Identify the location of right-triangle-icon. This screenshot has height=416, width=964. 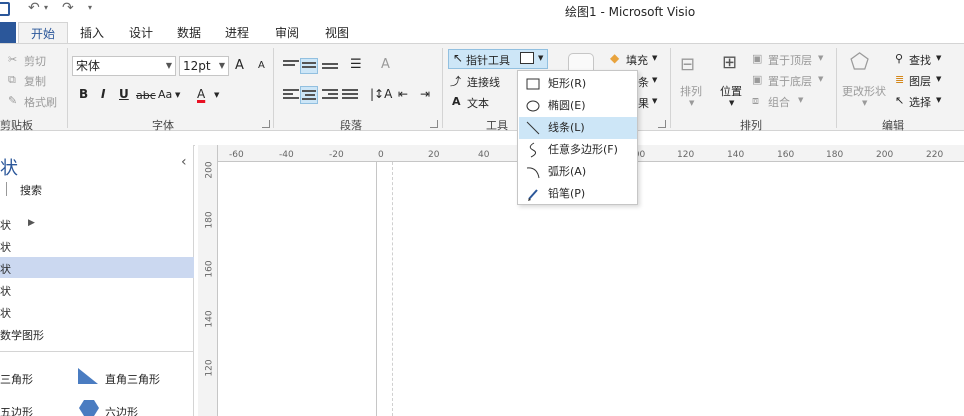
(88, 376).